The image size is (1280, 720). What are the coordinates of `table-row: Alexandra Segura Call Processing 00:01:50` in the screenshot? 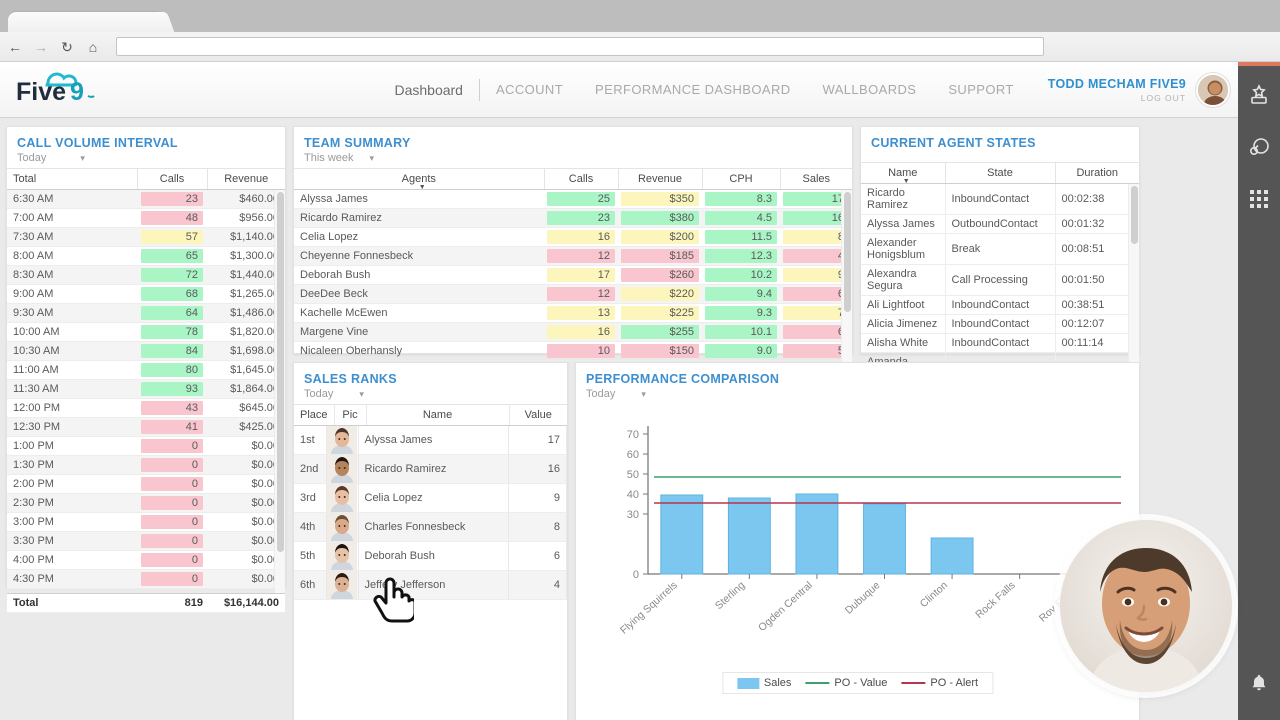 It's located at (1000, 280).